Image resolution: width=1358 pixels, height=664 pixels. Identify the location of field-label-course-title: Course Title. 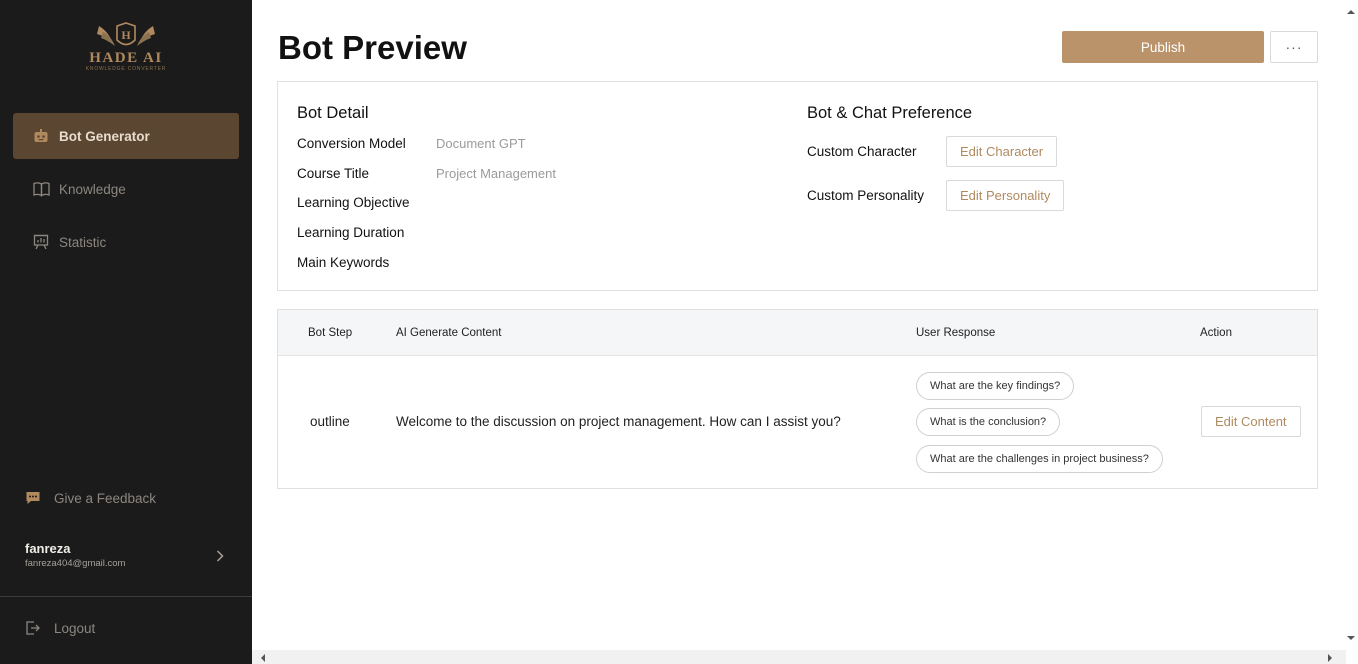
(333, 173).